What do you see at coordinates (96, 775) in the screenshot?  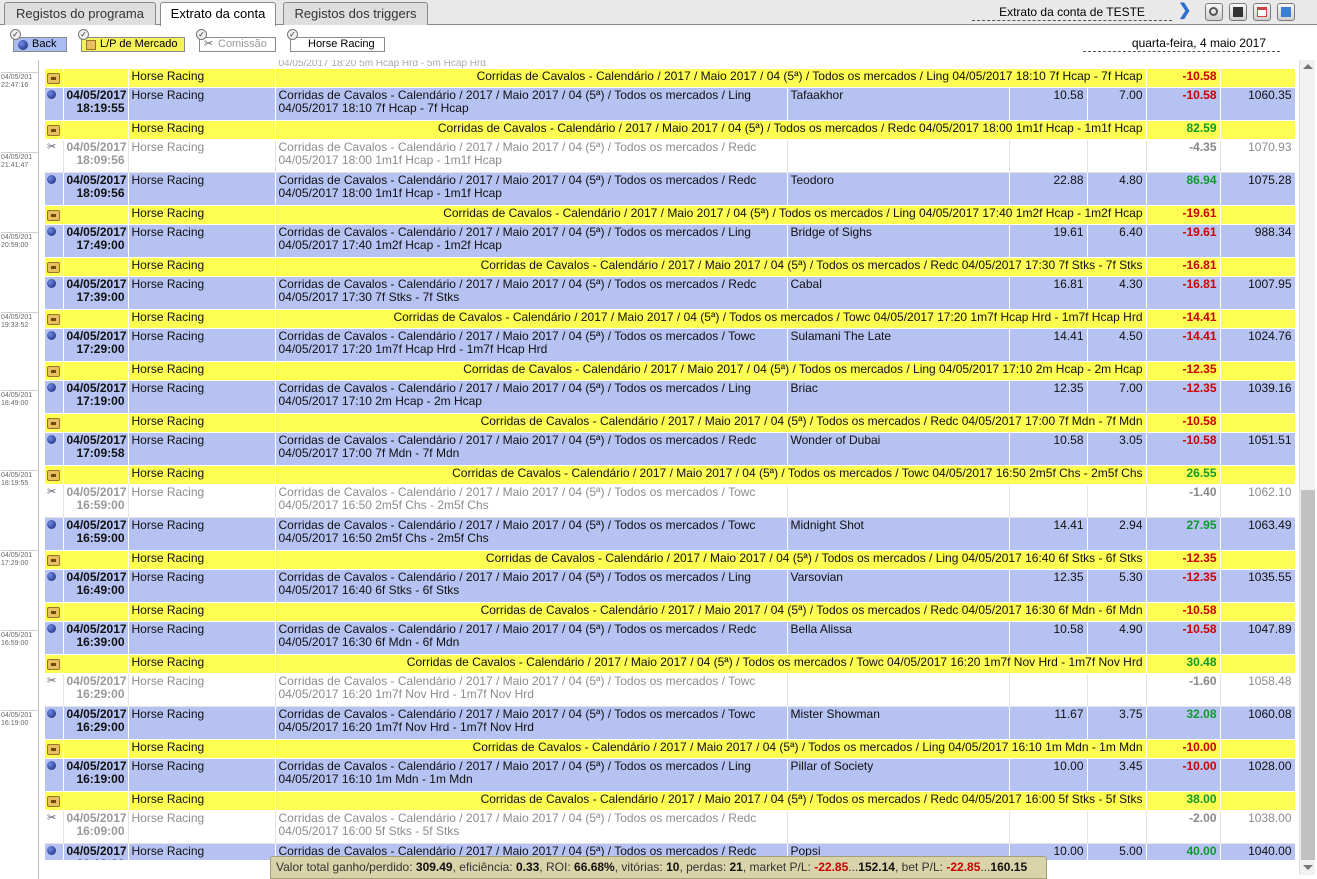 I see `datetime-cell: 04/05/2017 16:19:00` at bounding box center [96, 775].